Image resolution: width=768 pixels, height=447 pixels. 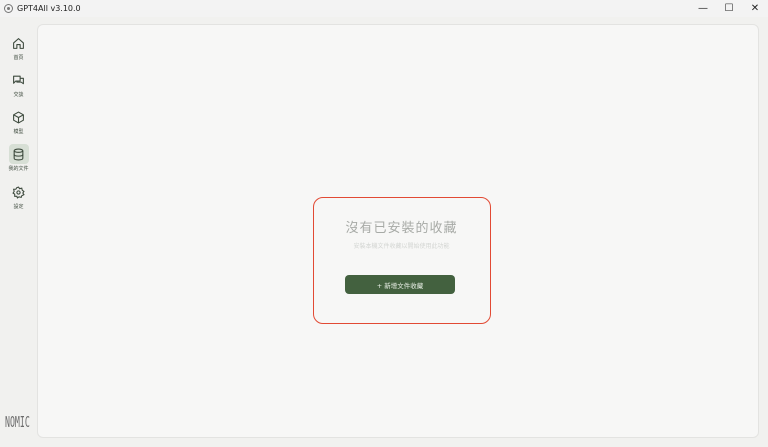 What do you see at coordinates (400, 284) in the screenshot?
I see `add-collection-button: + 新增文件收藏` at bounding box center [400, 284].